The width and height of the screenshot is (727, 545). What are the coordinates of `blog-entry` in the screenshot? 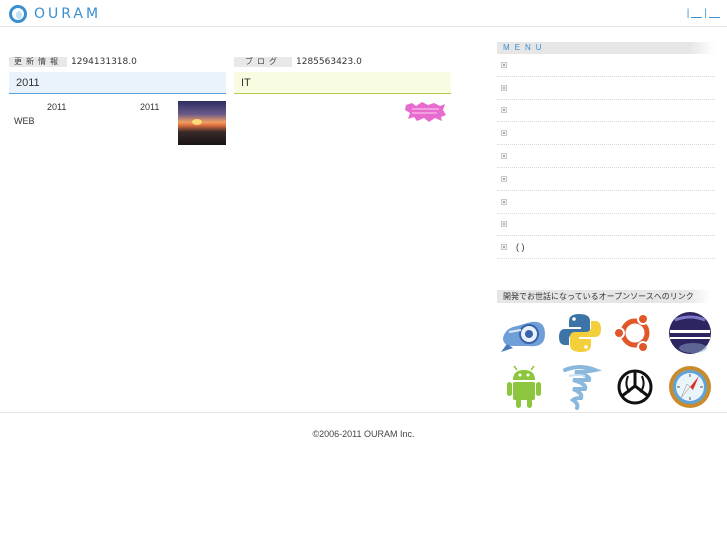 It's located at (342, 124).